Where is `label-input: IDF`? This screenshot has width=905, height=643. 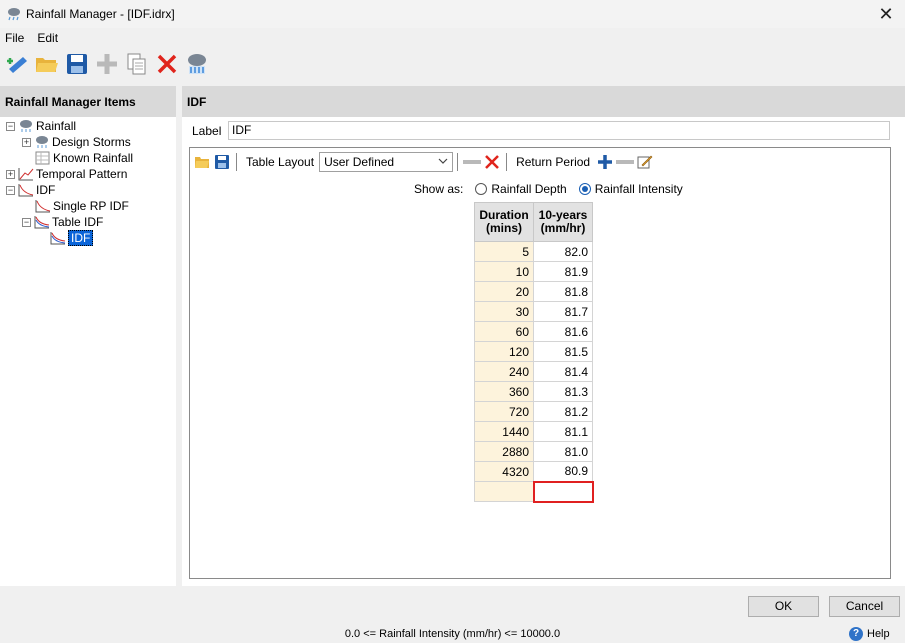
label-input: IDF is located at coordinates (559, 130).